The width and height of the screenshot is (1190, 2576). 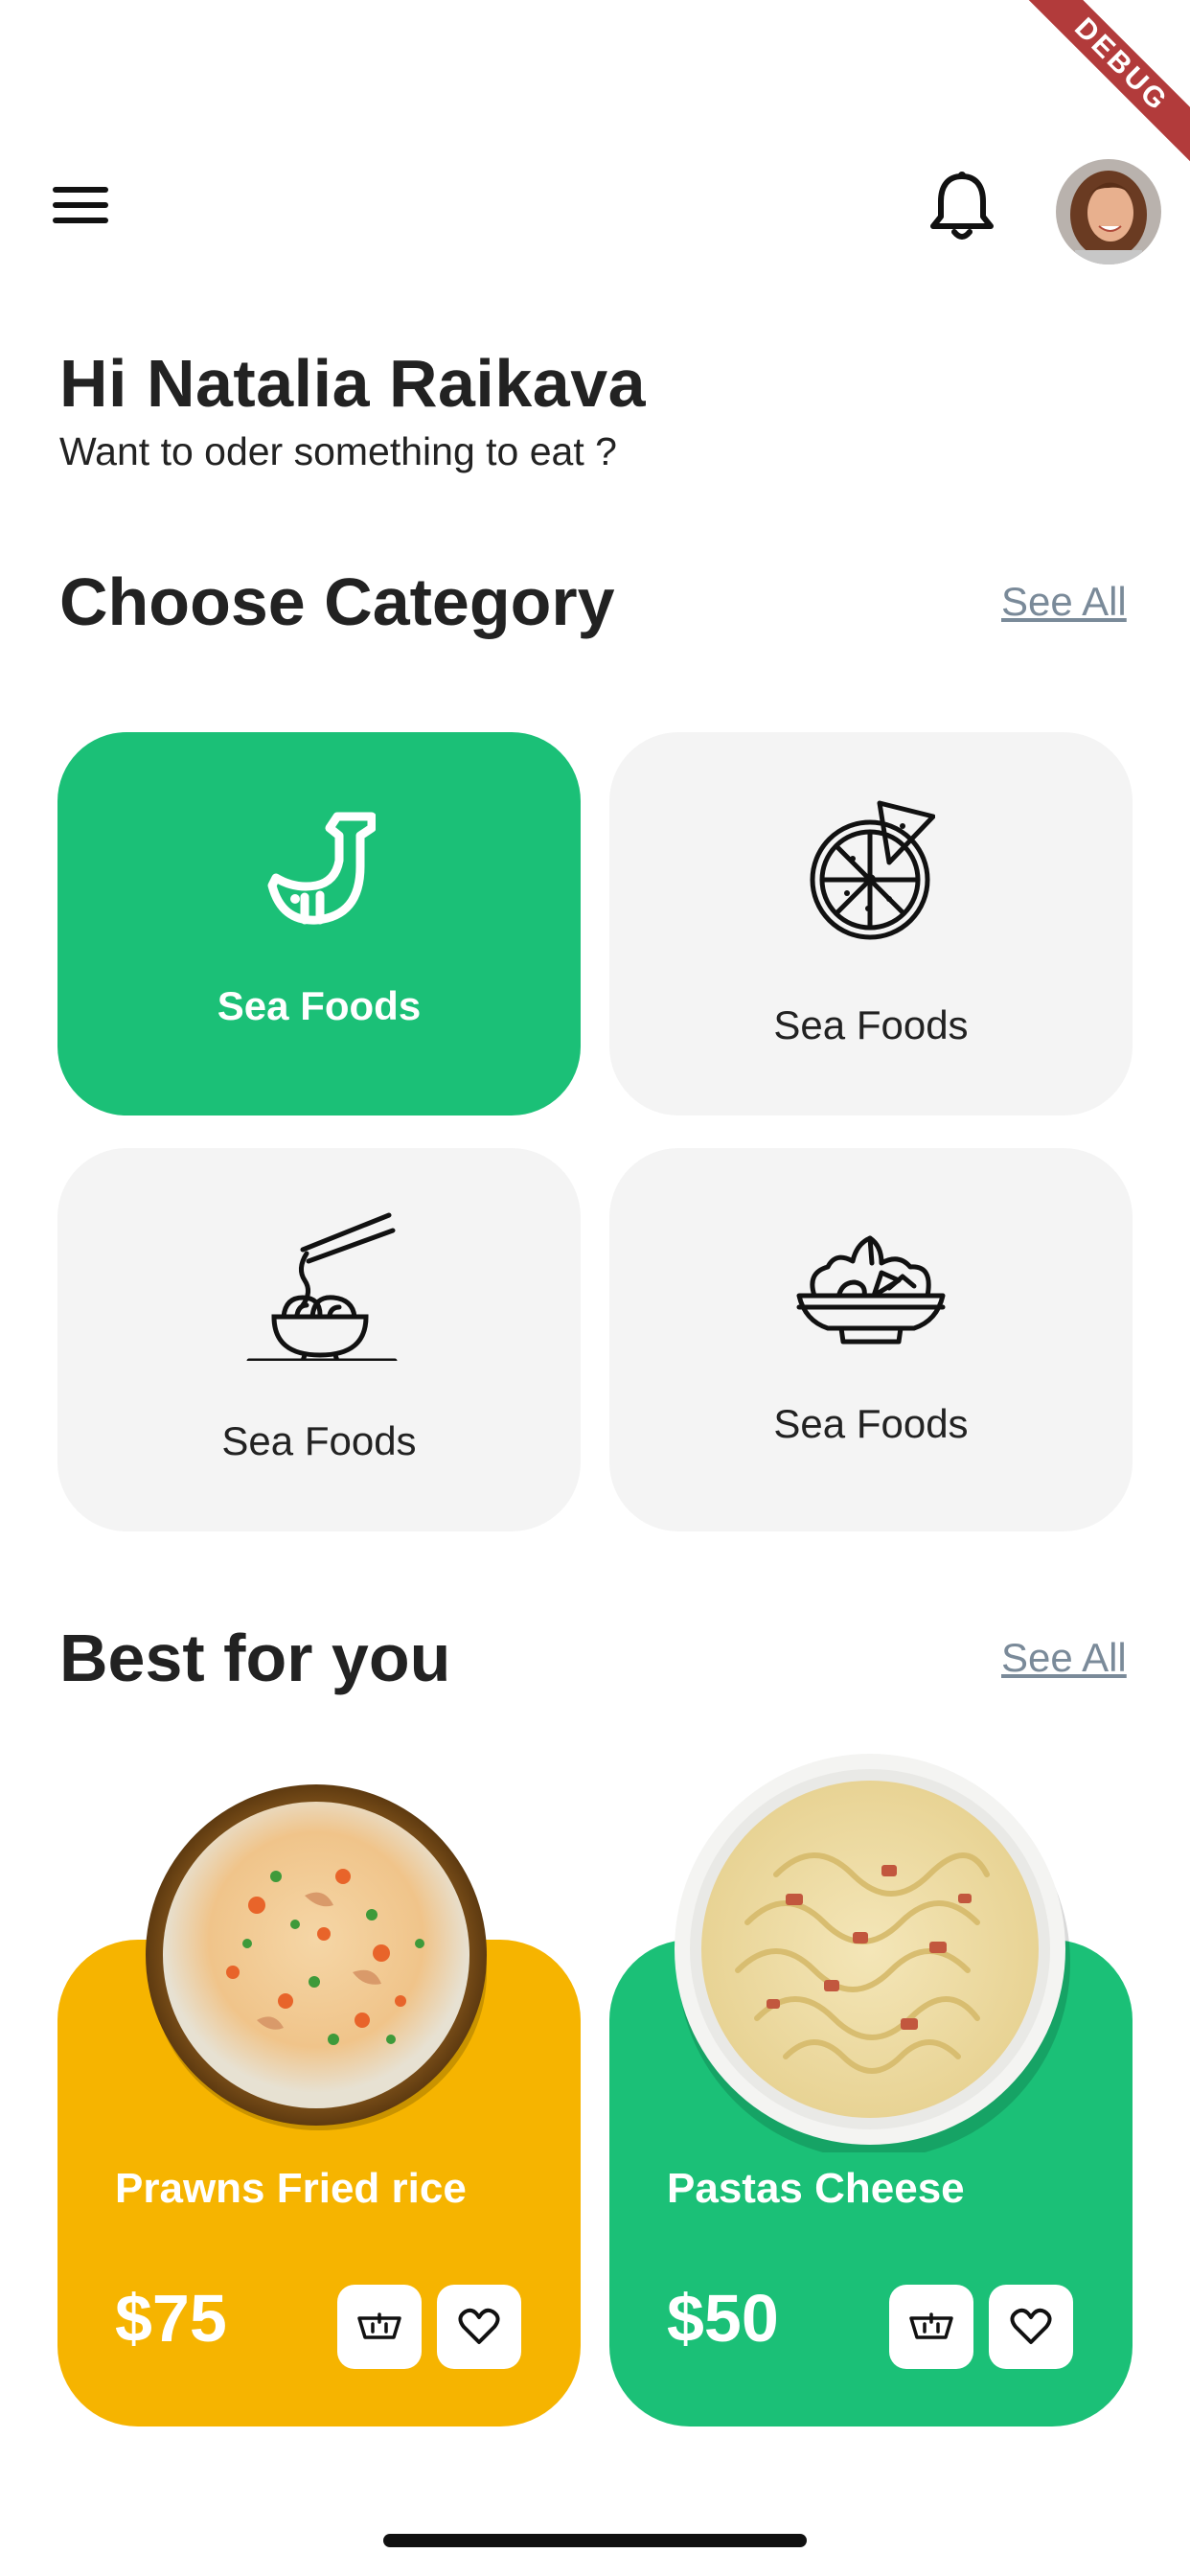 I want to click on menu-button, so click(x=81, y=206).